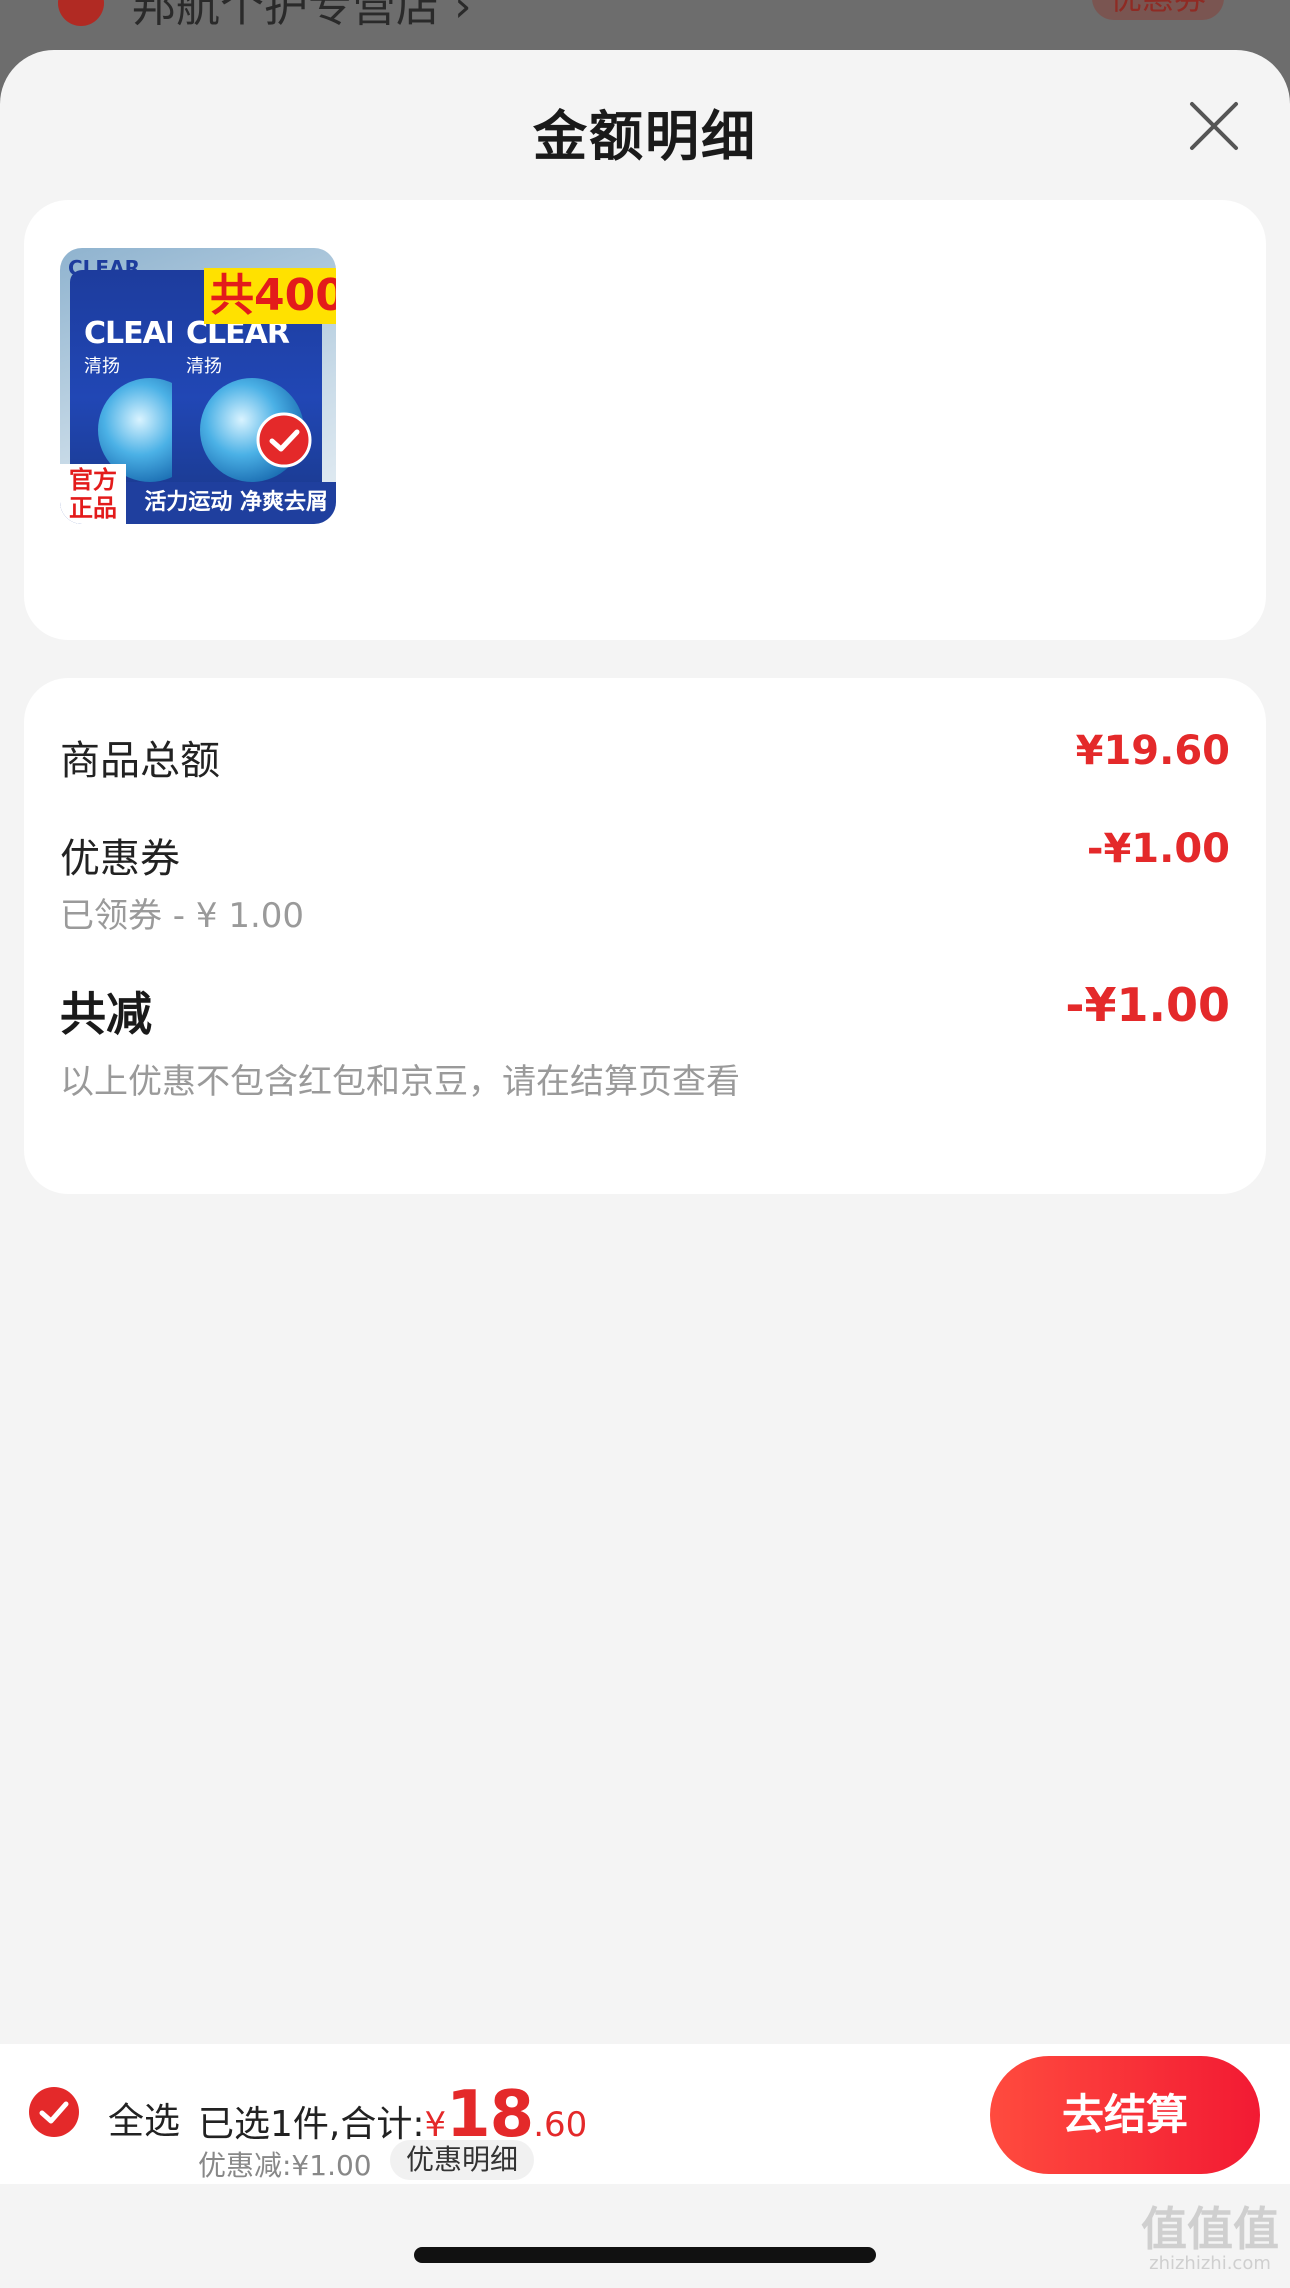 The image size is (1290, 2288). Describe the element at coordinates (106, 1014) in the screenshot. I see `total-reduce-label: 共减` at that location.